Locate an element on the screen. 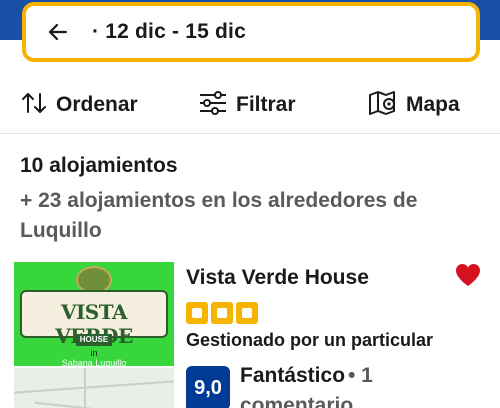  sort-button: Ordenar is located at coordinates (79, 105).